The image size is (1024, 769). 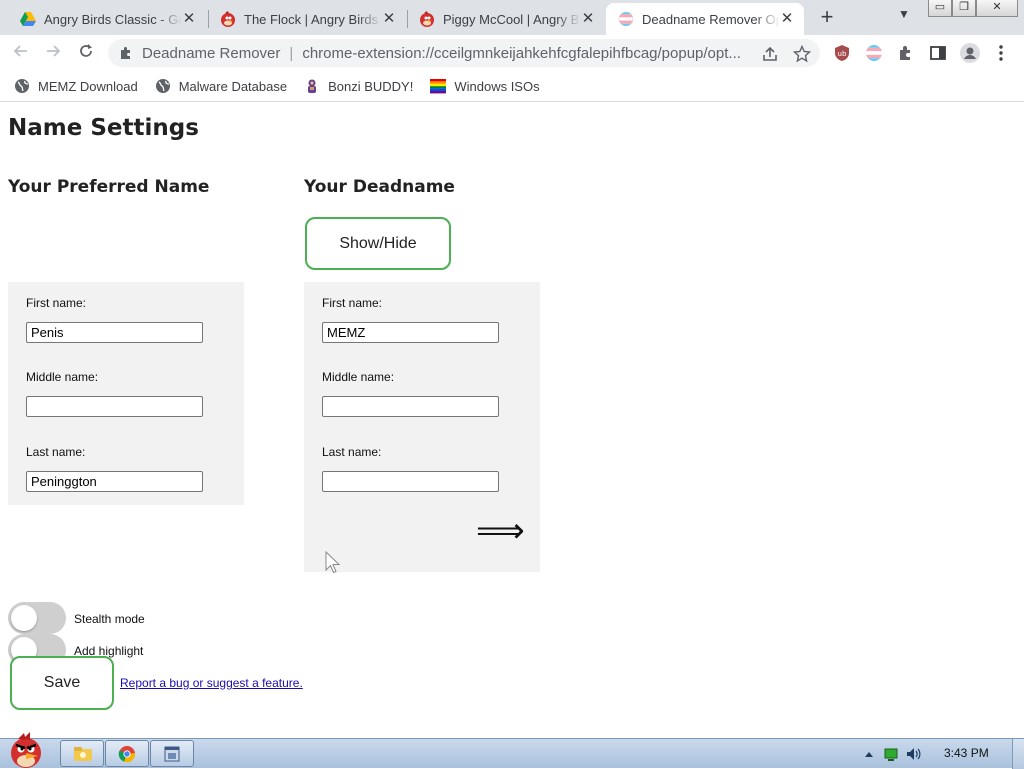 I want to click on stealth-mode-toggle, so click(x=37, y=618).